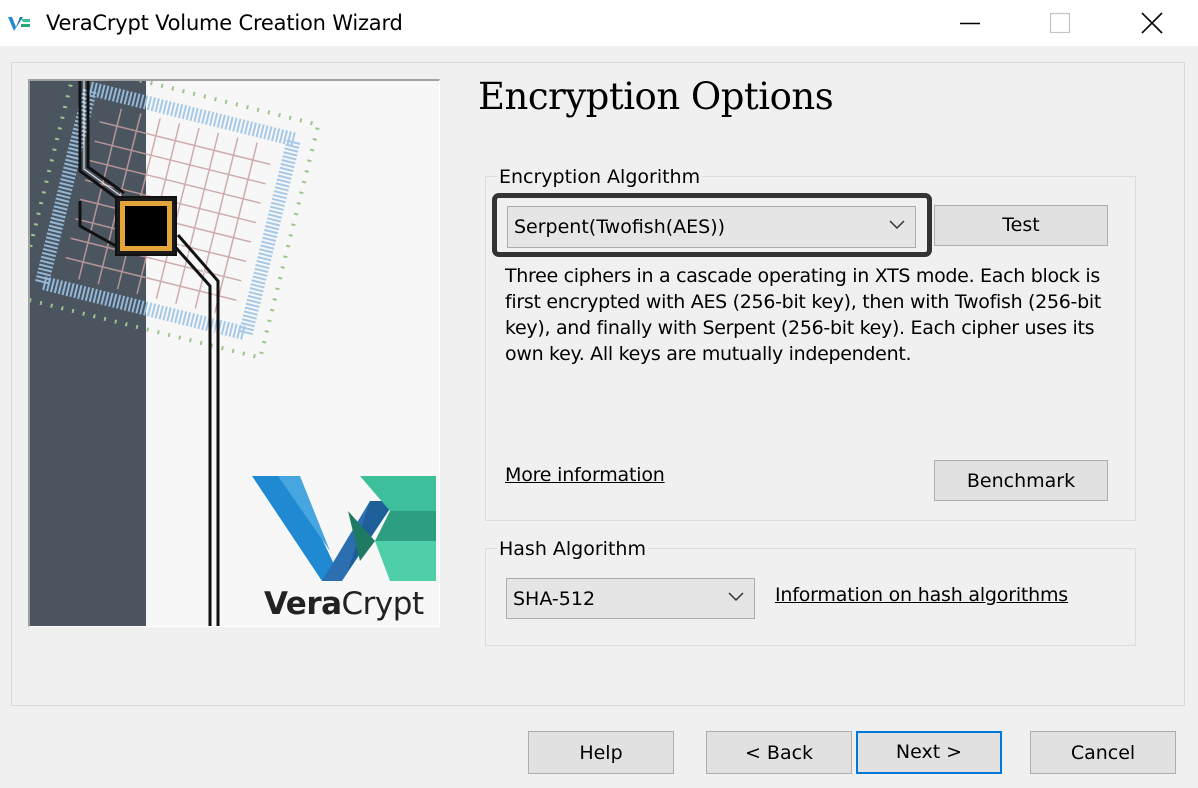 The width and height of the screenshot is (1198, 788). What do you see at coordinates (1103, 752) in the screenshot?
I see `cancel-button: Cancel` at bounding box center [1103, 752].